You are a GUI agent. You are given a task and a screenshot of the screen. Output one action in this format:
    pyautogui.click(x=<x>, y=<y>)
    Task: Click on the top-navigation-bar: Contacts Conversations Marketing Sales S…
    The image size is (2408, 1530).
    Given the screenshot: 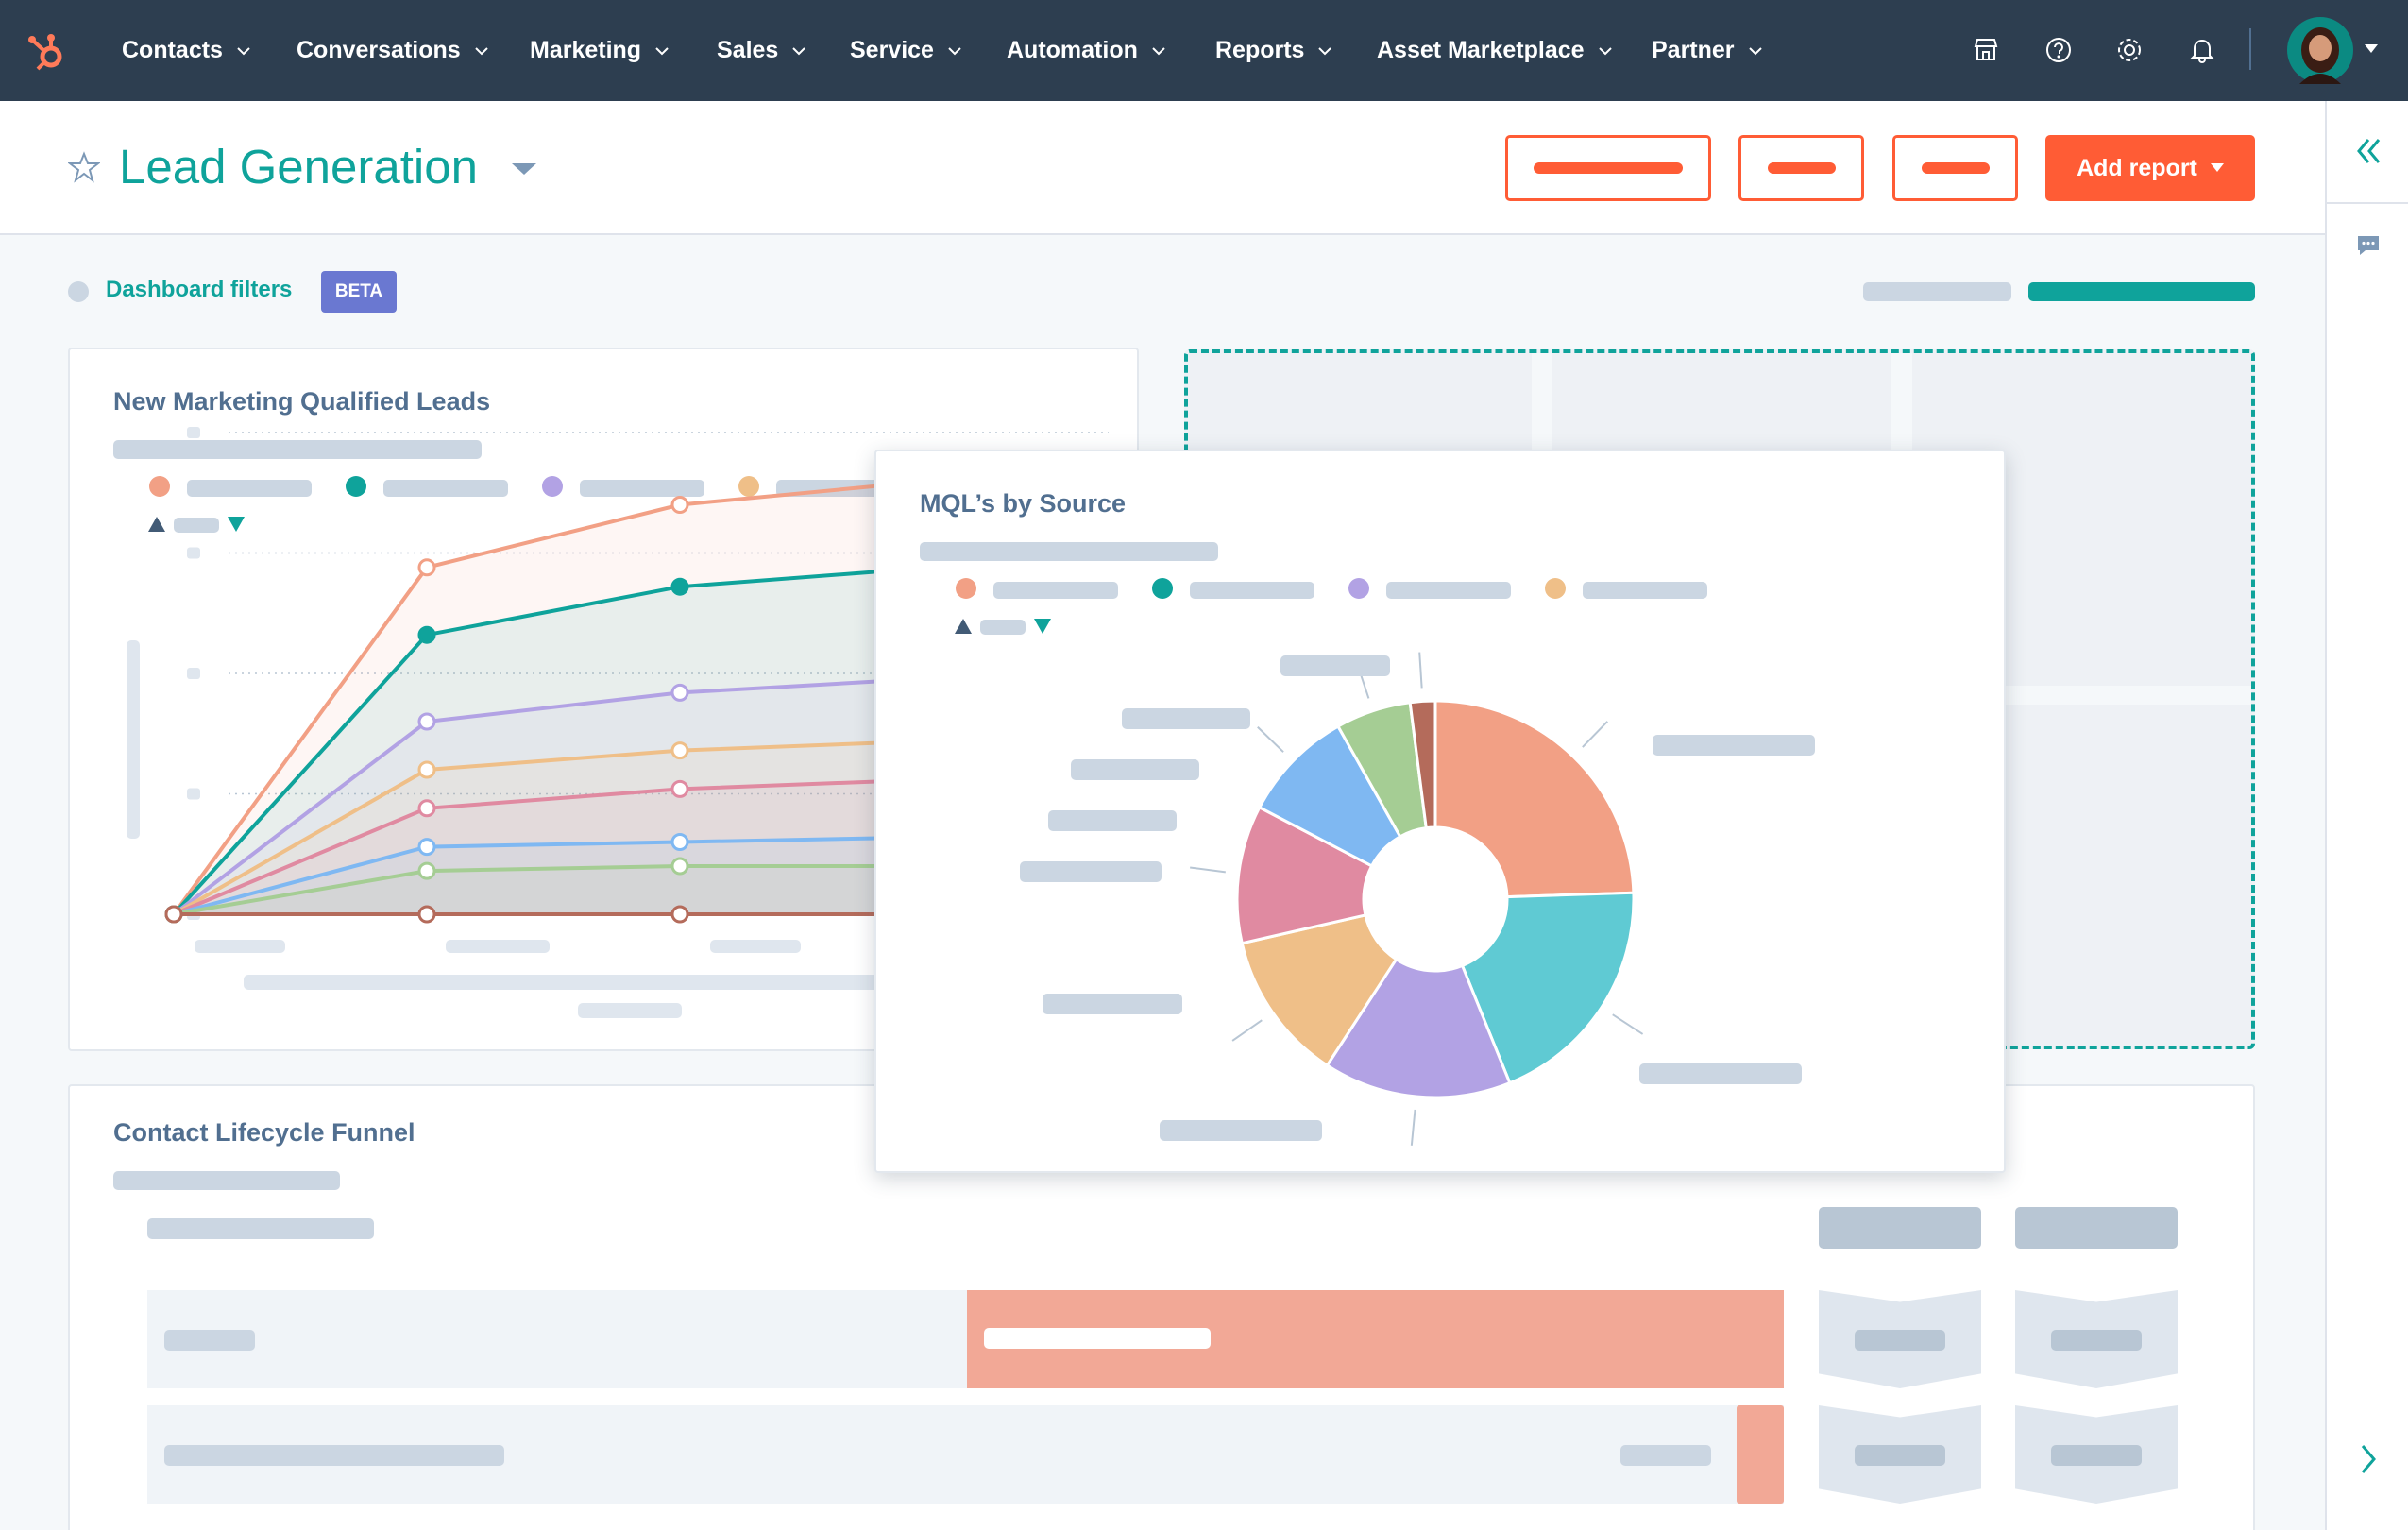 What is the action you would take?
    pyautogui.click(x=1204, y=50)
    